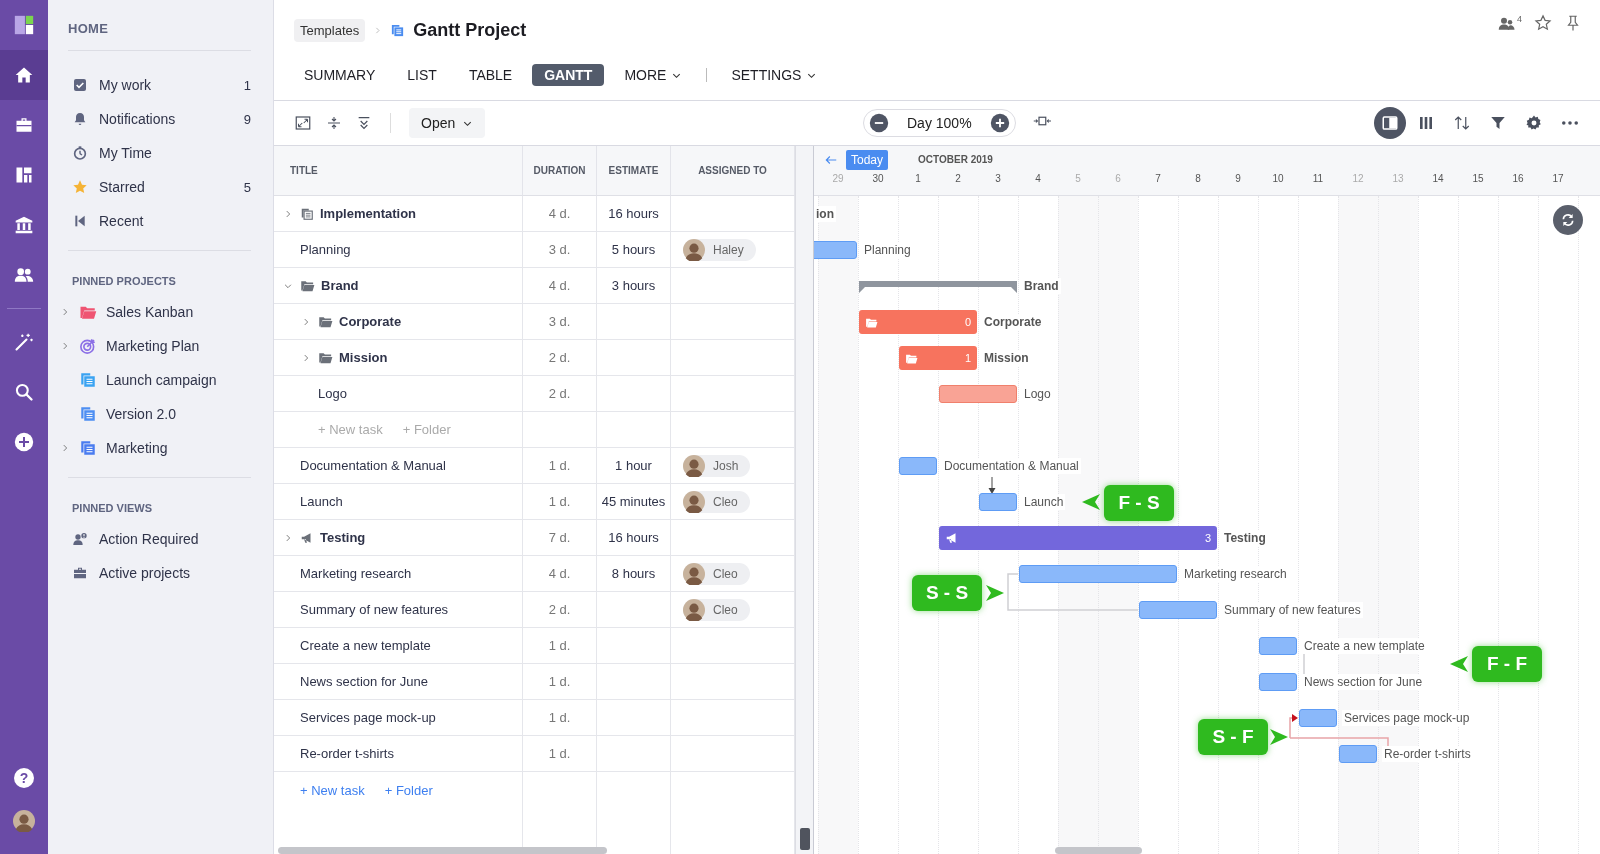 This screenshot has height=854, width=1600. I want to click on user-avatar, so click(24, 821).